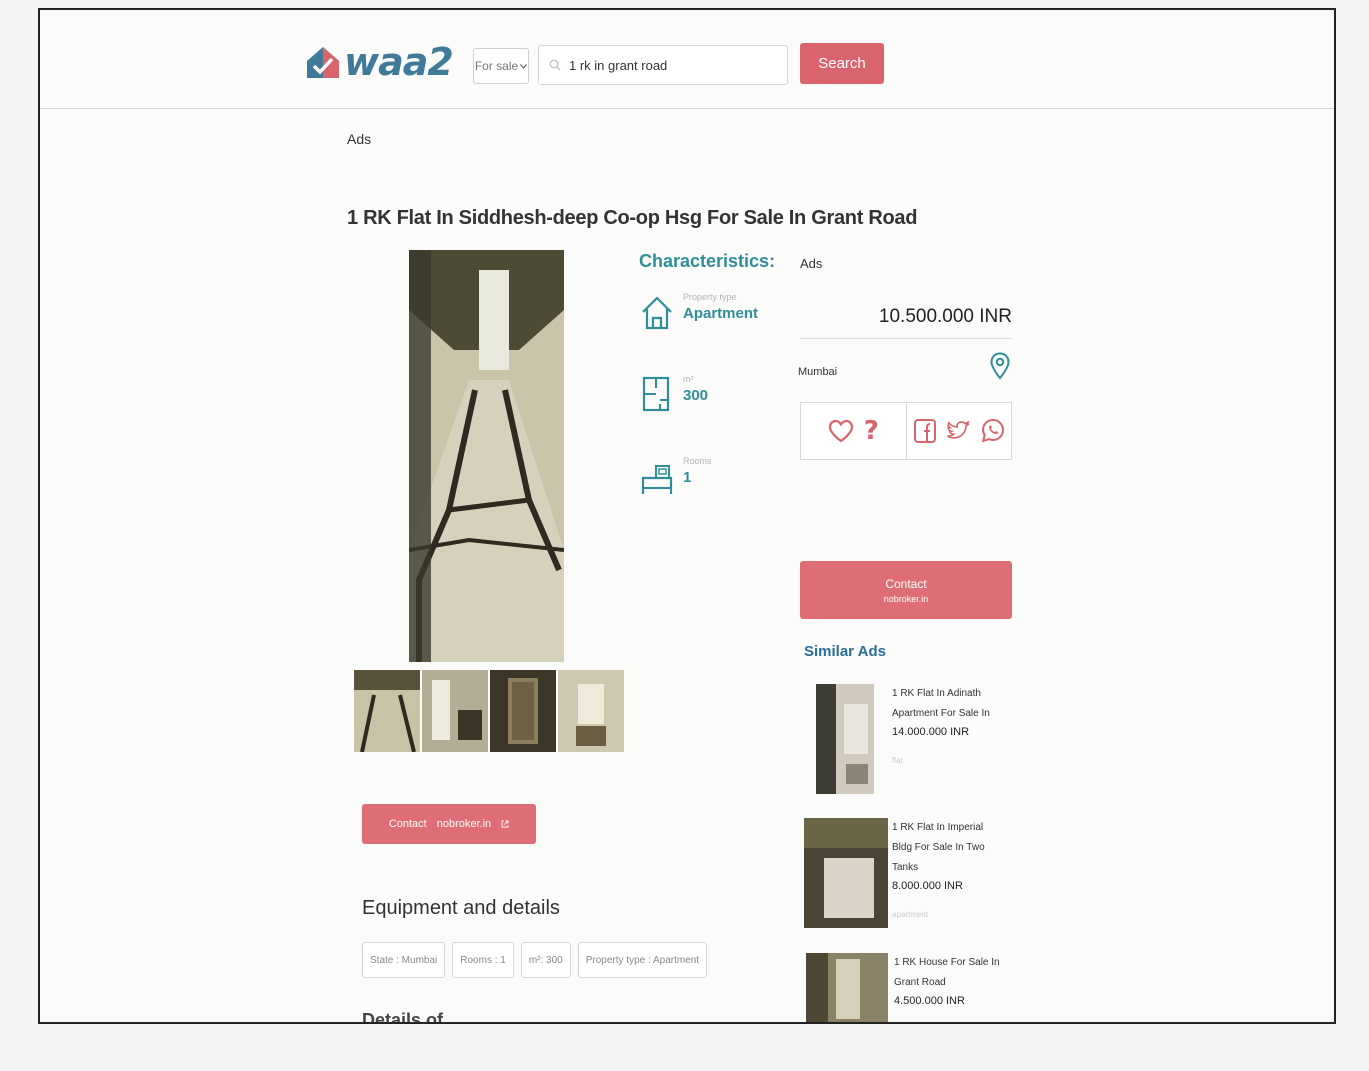 Image resolution: width=1369 pixels, height=1071 pixels. What do you see at coordinates (707, 261) in the screenshot?
I see `characteristics-title: Characteristics:` at bounding box center [707, 261].